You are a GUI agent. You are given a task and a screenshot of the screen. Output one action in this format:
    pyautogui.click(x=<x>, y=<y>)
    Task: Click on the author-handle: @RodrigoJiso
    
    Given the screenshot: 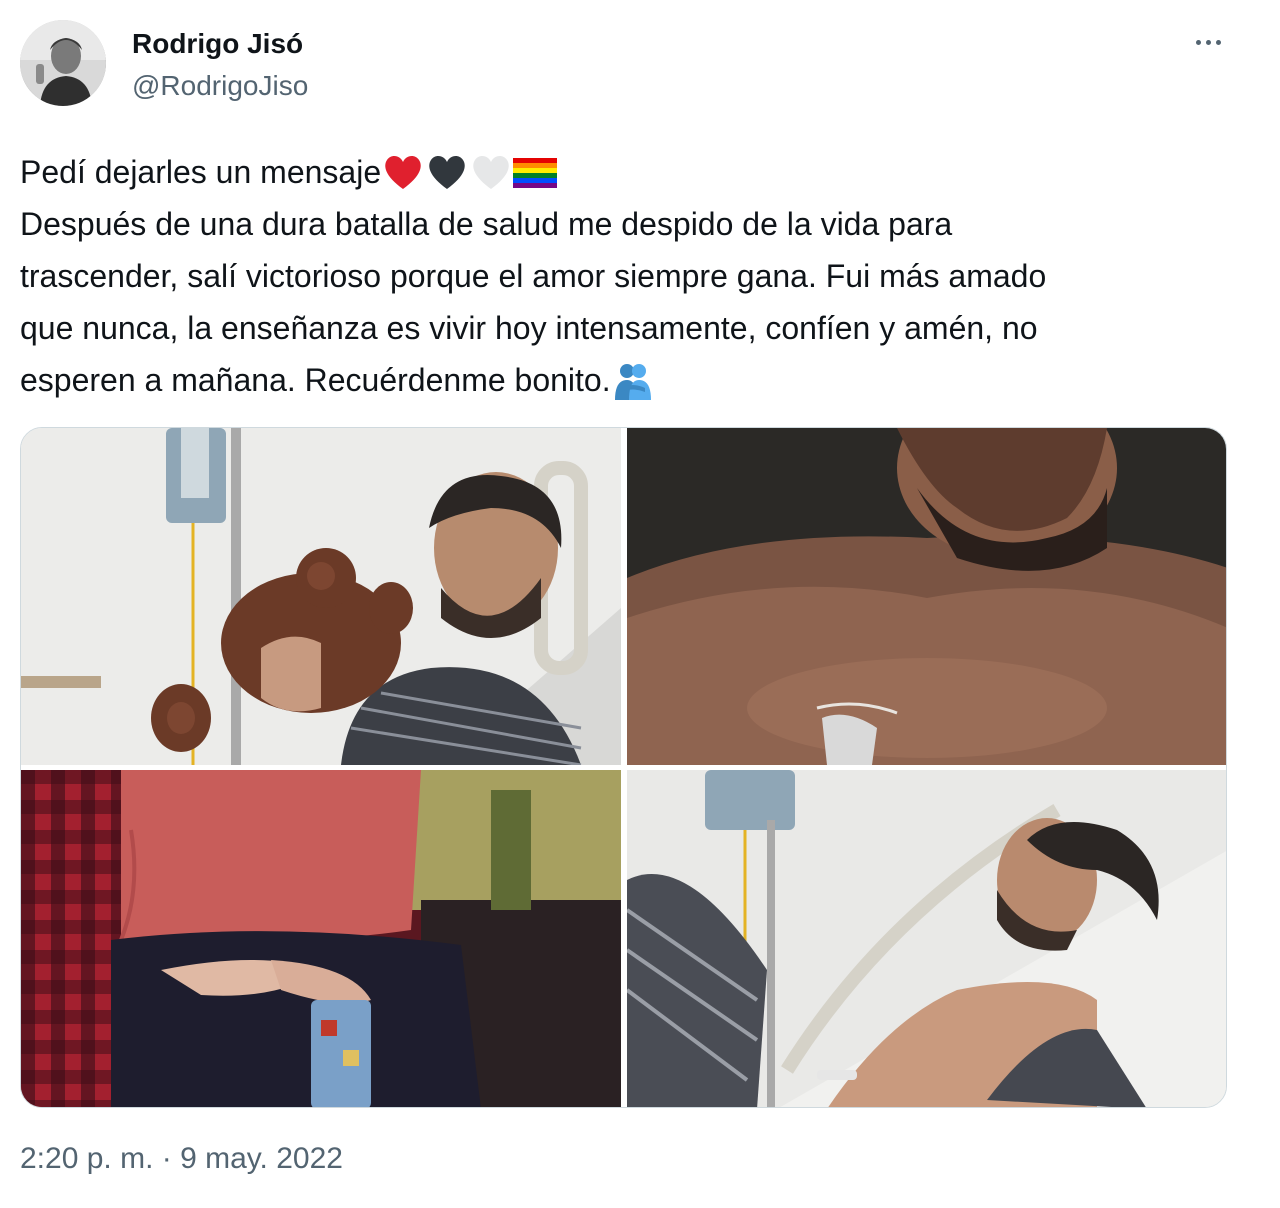 What is the action you would take?
    pyautogui.click(x=220, y=86)
    